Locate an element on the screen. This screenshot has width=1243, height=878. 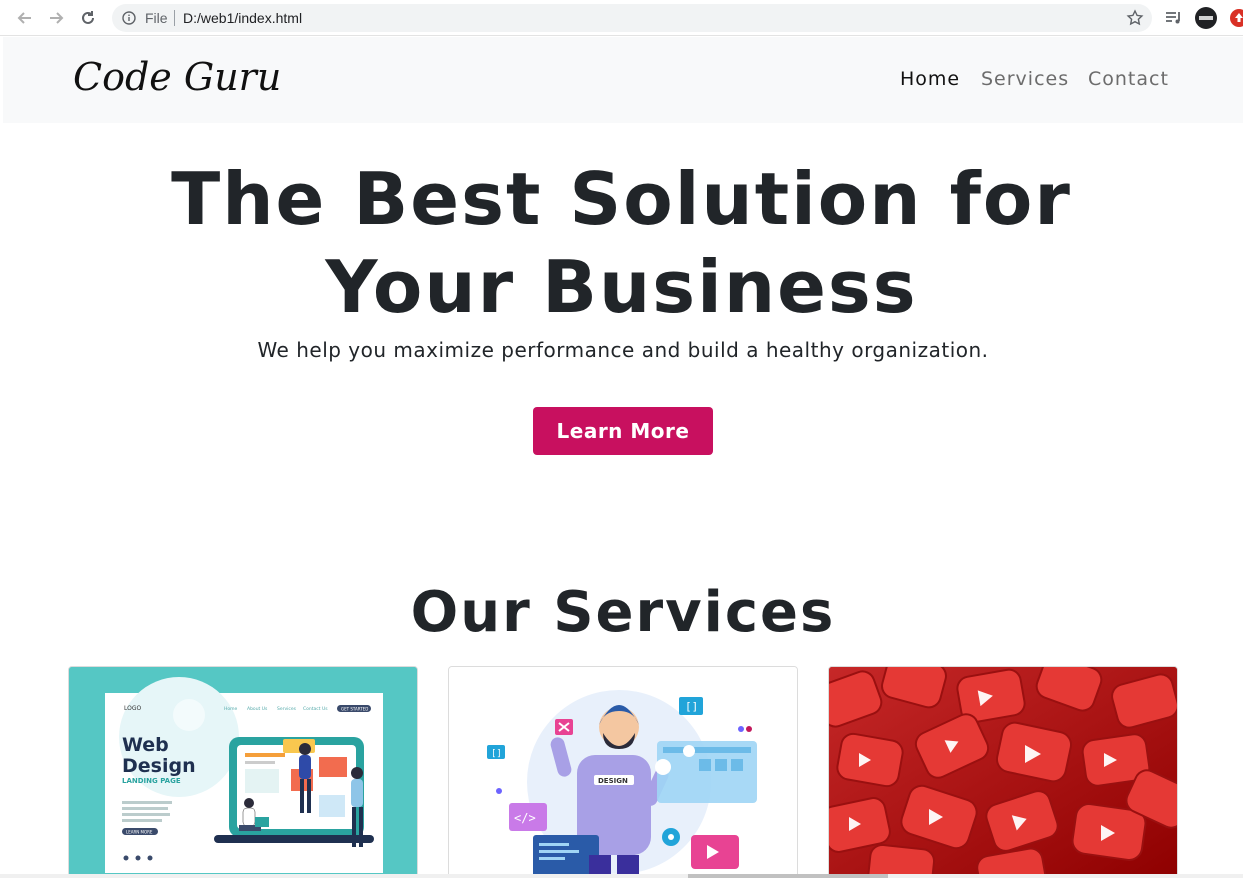
file-label: File is located at coordinates (156, 18).